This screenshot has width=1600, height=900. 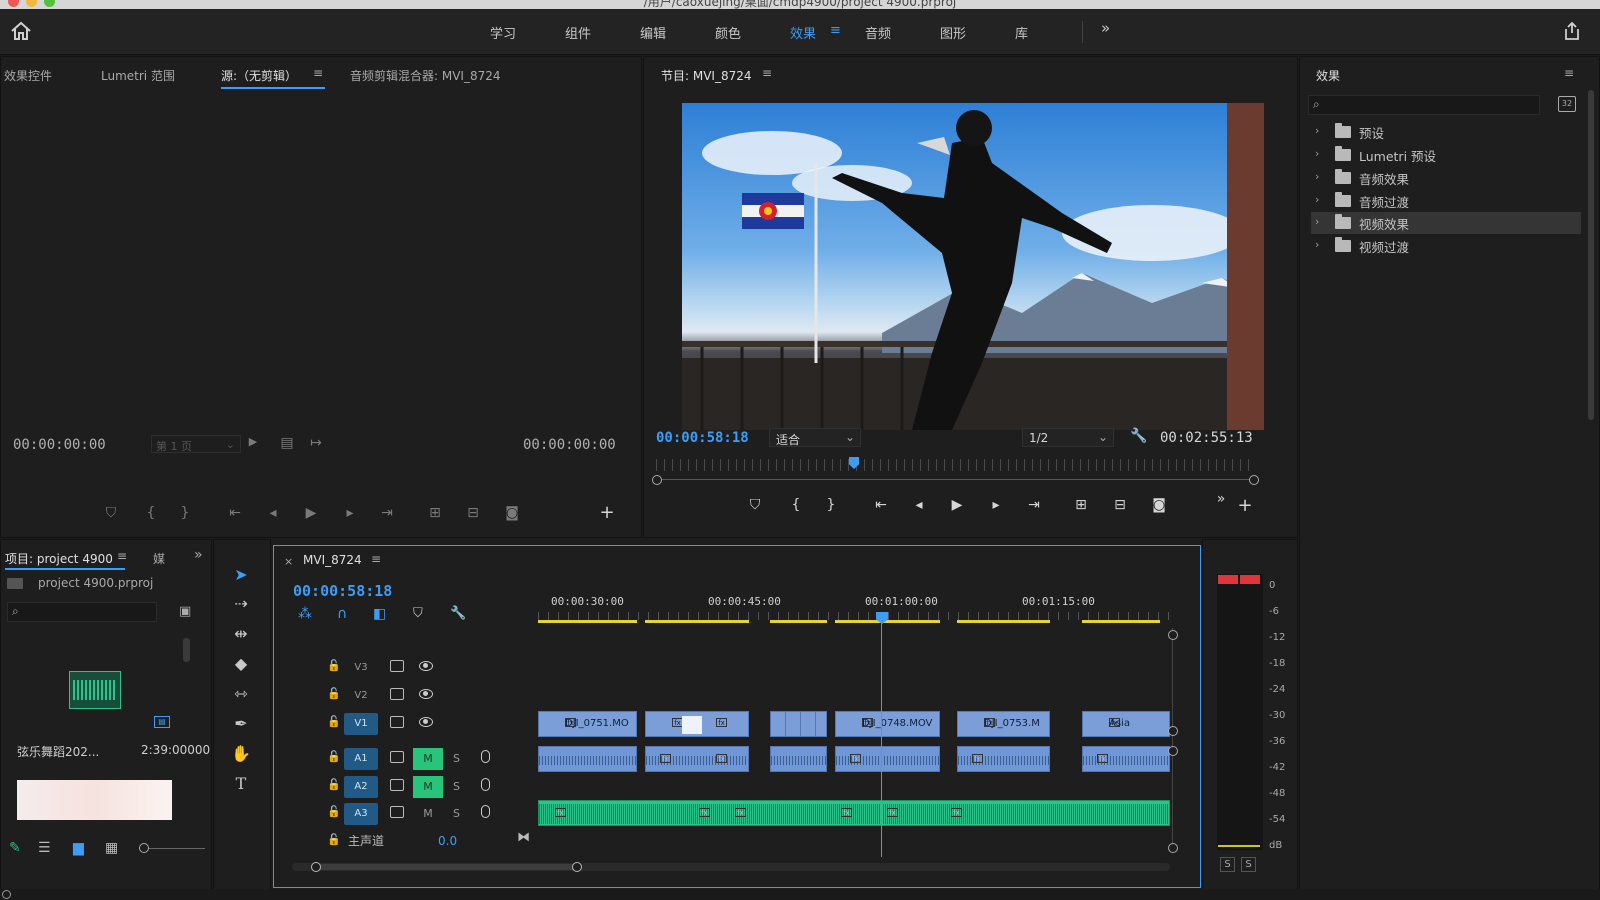 What do you see at coordinates (379, 614) in the screenshot?
I see `linked-selection-icon: ◧` at bounding box center [379, 614].